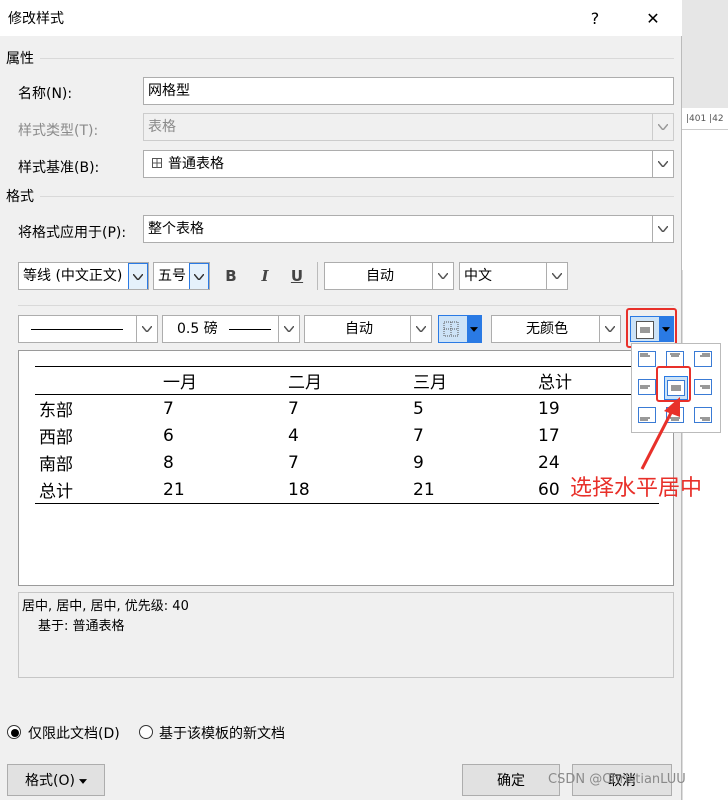  Describe the element at coordinates (430, 383) in the screenshot. I see `preview-header-cell: 三月` at that location.